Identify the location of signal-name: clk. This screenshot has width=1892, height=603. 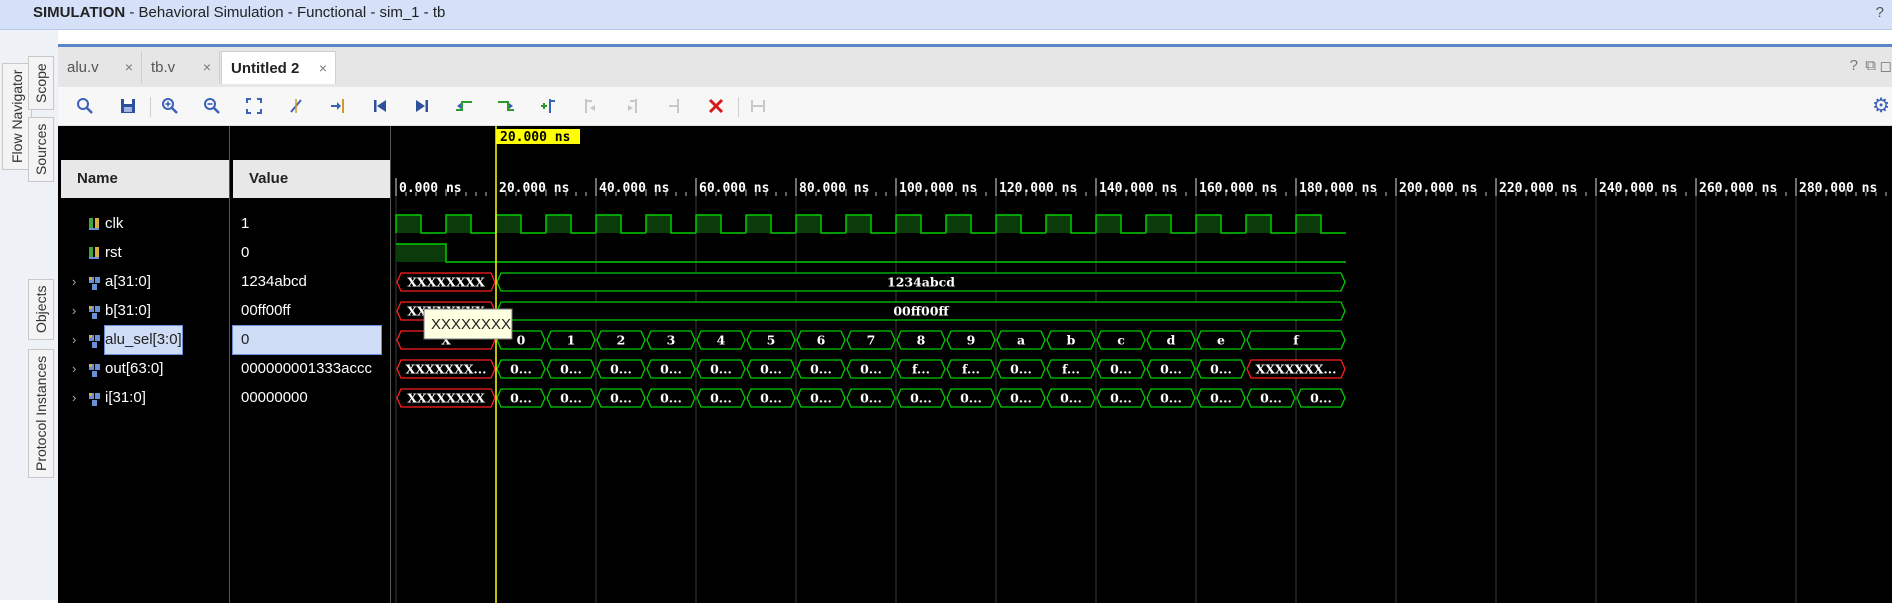
(114, 223).